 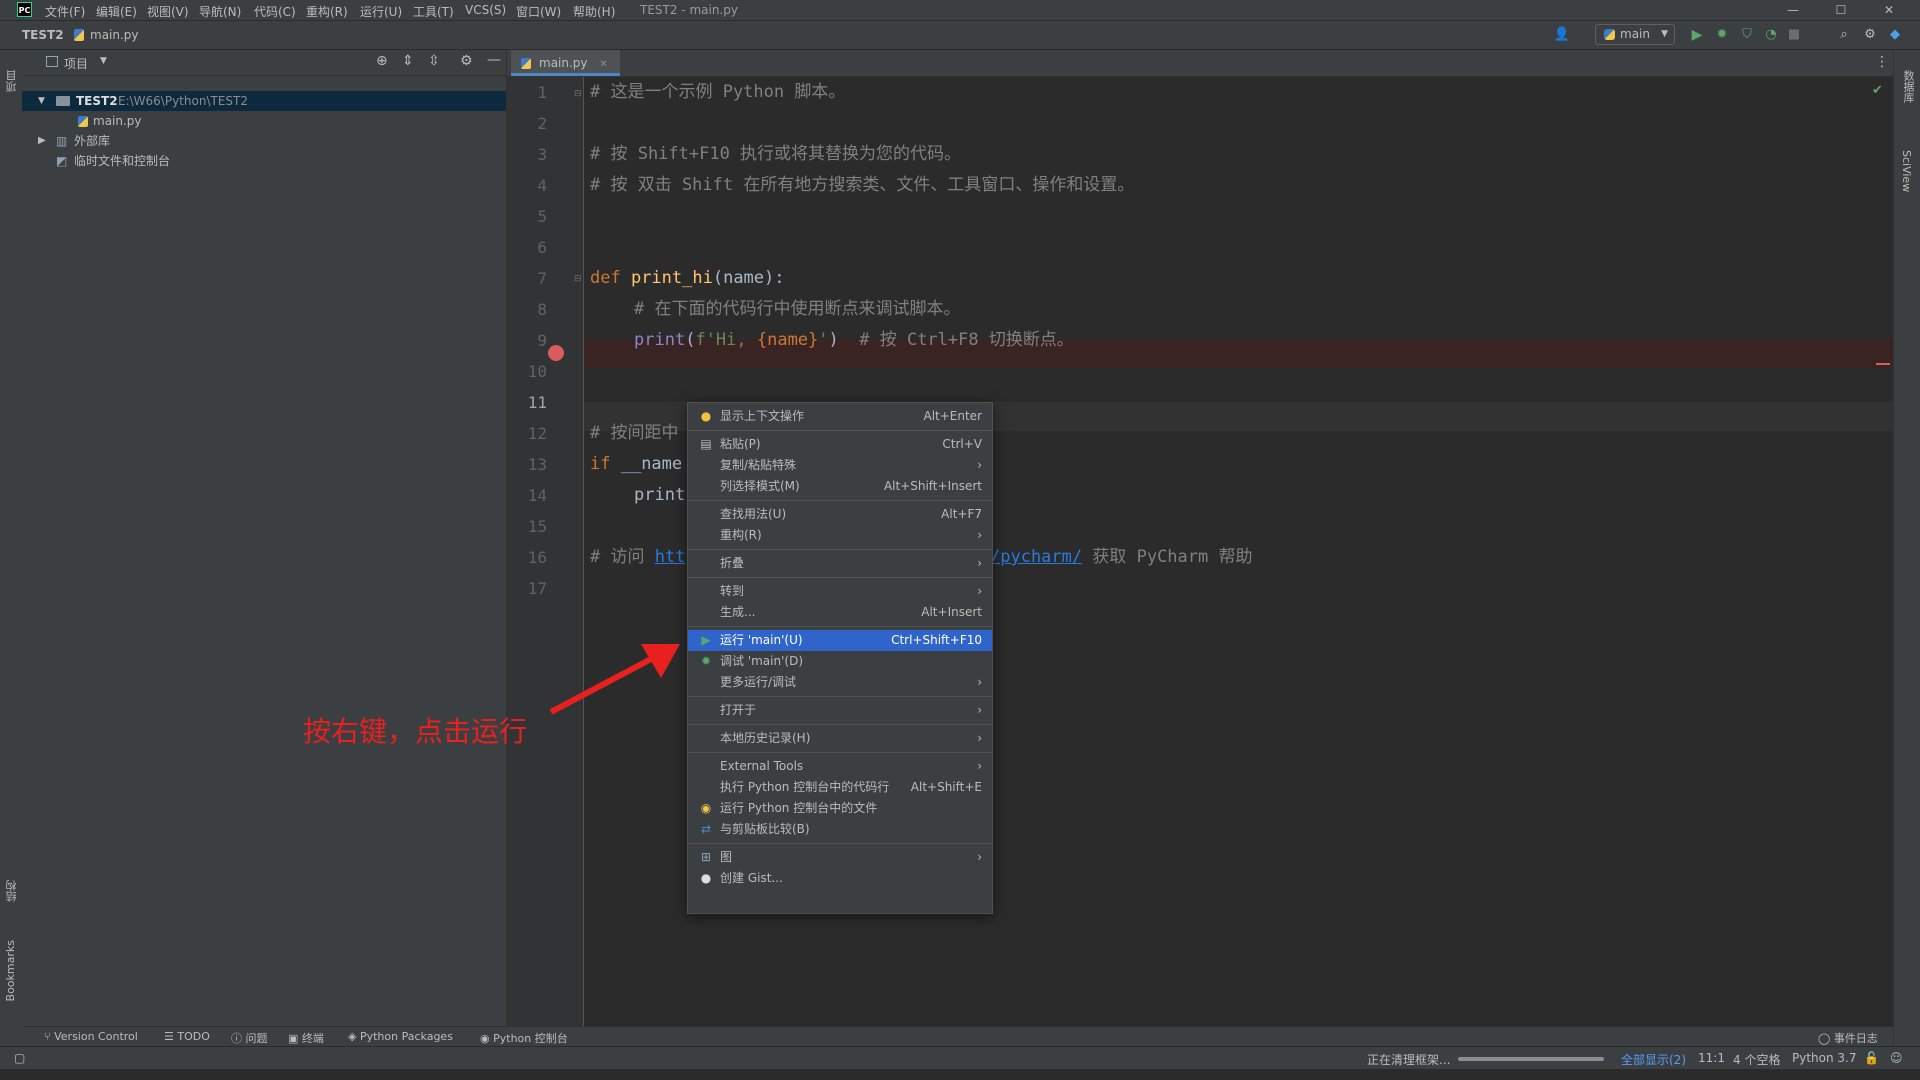 I want to click on breakpoint-icon, so click(x=556, y=353).